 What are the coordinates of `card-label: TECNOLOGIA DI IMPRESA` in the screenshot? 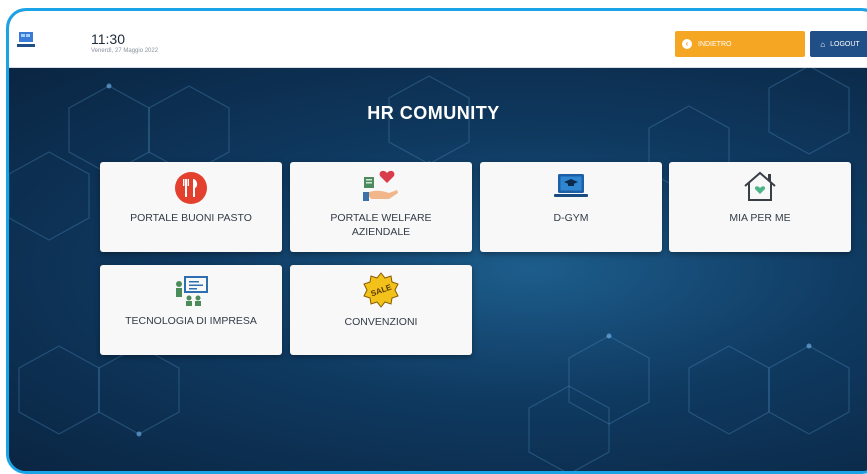 It's located at (191, 321).